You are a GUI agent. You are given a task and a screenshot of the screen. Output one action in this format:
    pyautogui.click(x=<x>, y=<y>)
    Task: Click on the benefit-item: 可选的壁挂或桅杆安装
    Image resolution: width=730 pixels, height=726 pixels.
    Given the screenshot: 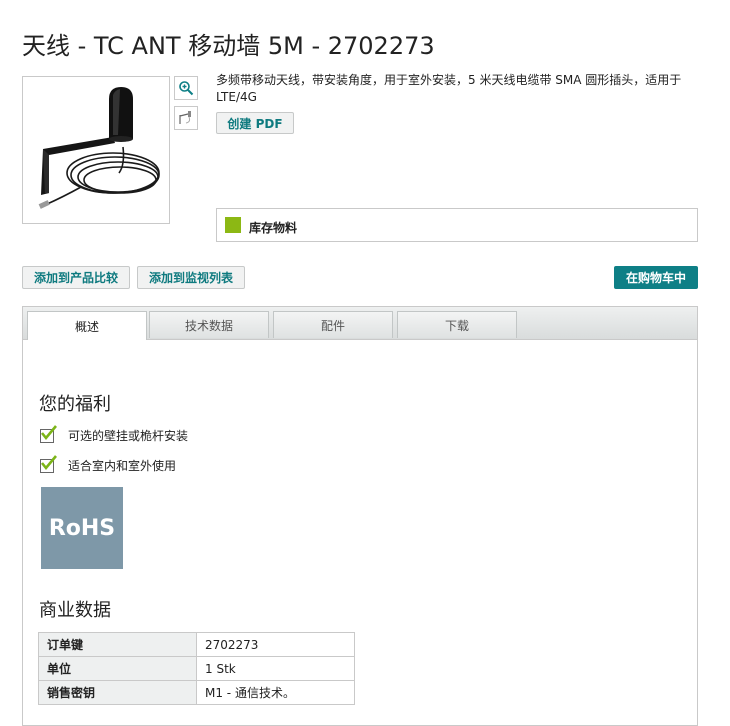 What is the action you would take?
    pyautogui.click(x=114, y=434)
    